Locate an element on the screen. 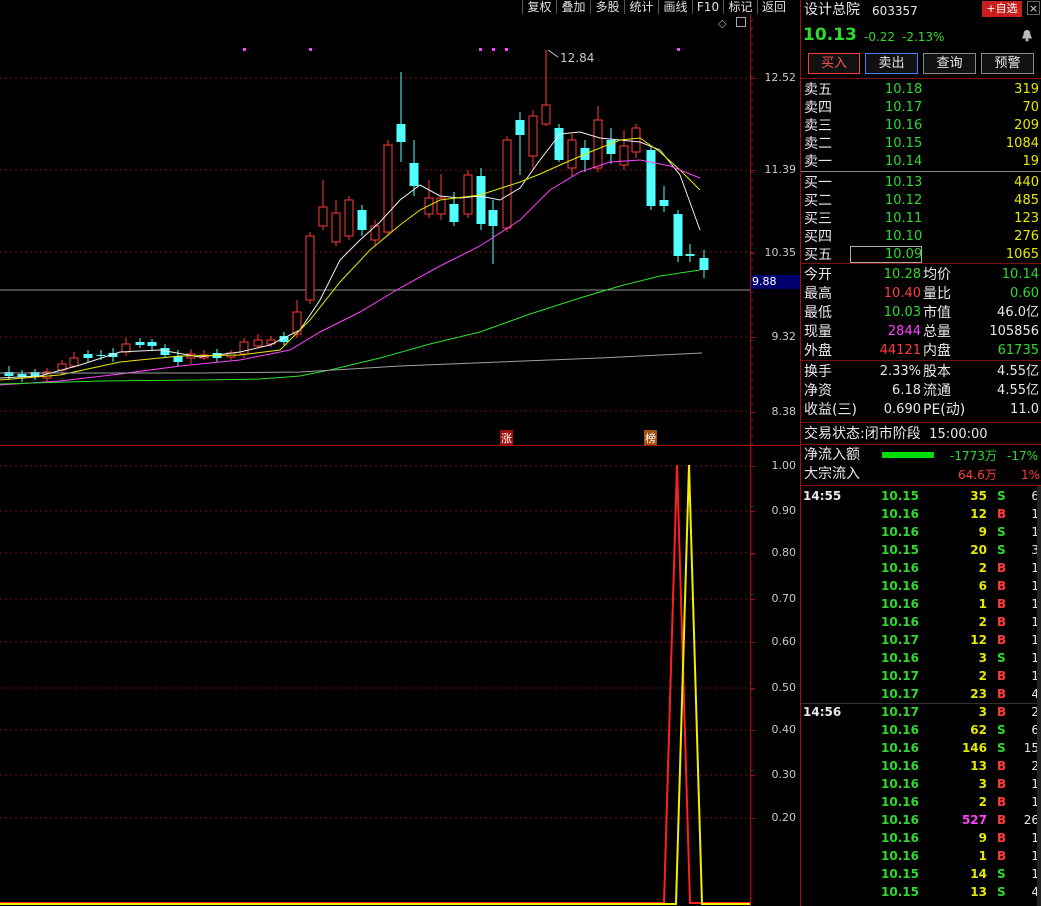 The height and width of the screenshot is (906, 1041). toolbar-item-7: 返回 is located at coordinates (773, 7).